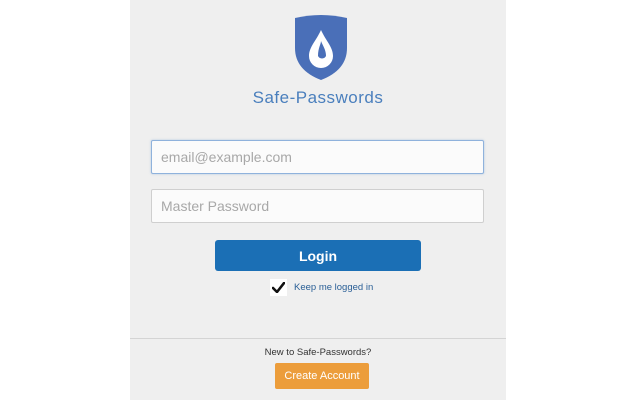 Image resolution: width=640 pixels, height=400 pixels. I want to click on divider, so click(318, 338).